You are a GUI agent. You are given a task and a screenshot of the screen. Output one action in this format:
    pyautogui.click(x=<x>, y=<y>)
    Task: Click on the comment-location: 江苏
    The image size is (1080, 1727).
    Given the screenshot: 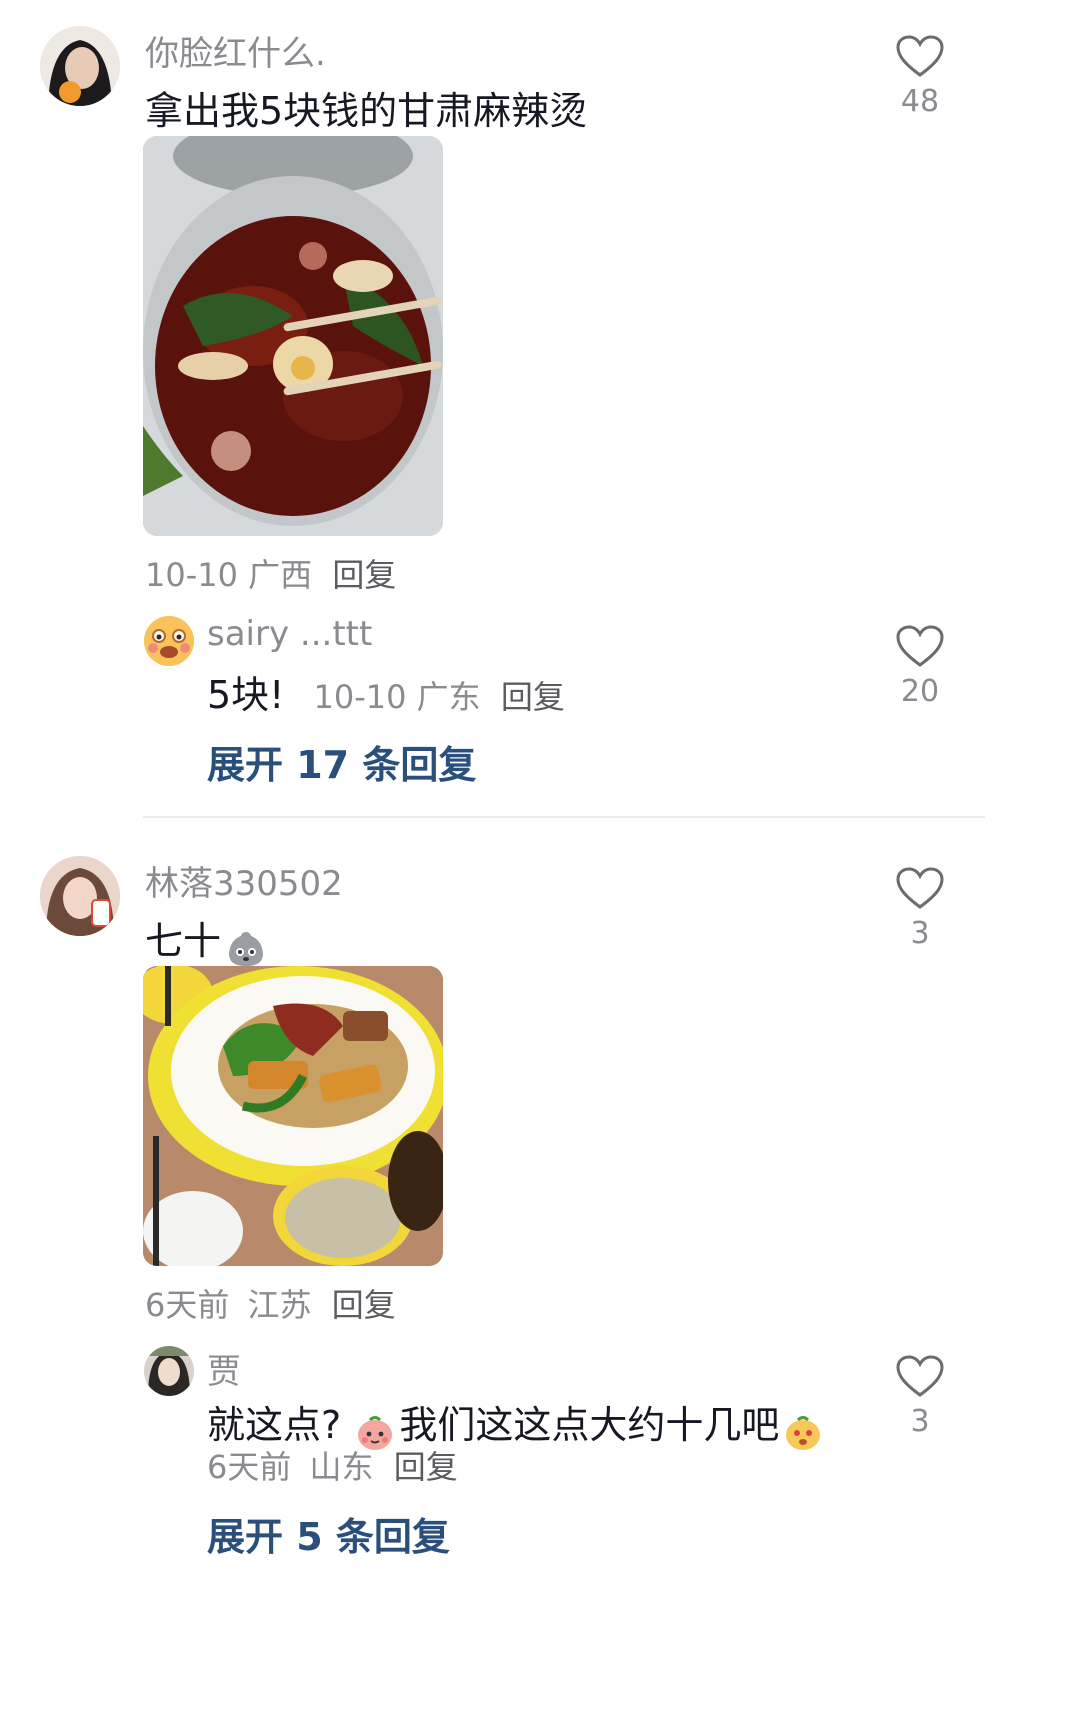 What is the action you would take?
    pyautogui.click(x=279, y=1305)
    